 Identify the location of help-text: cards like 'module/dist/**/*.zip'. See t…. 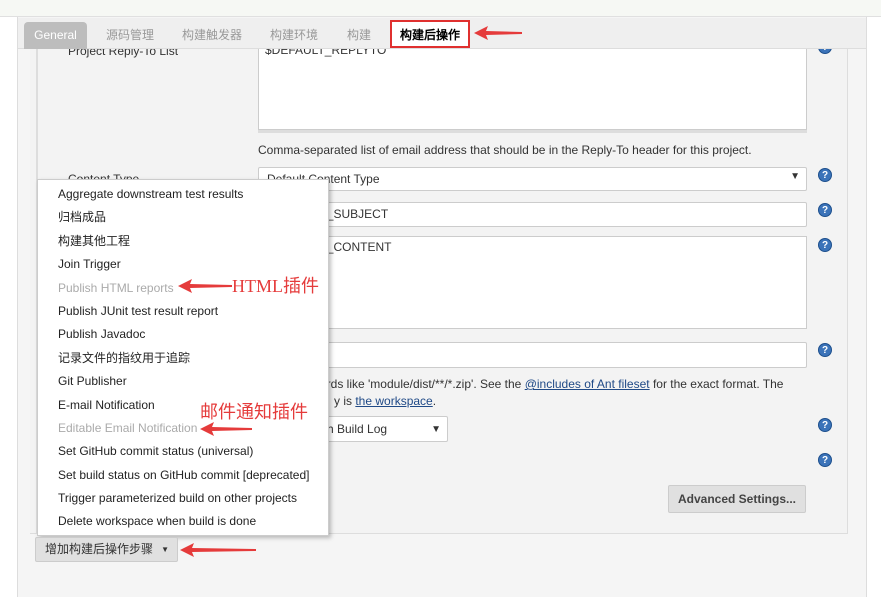
(419, 384).